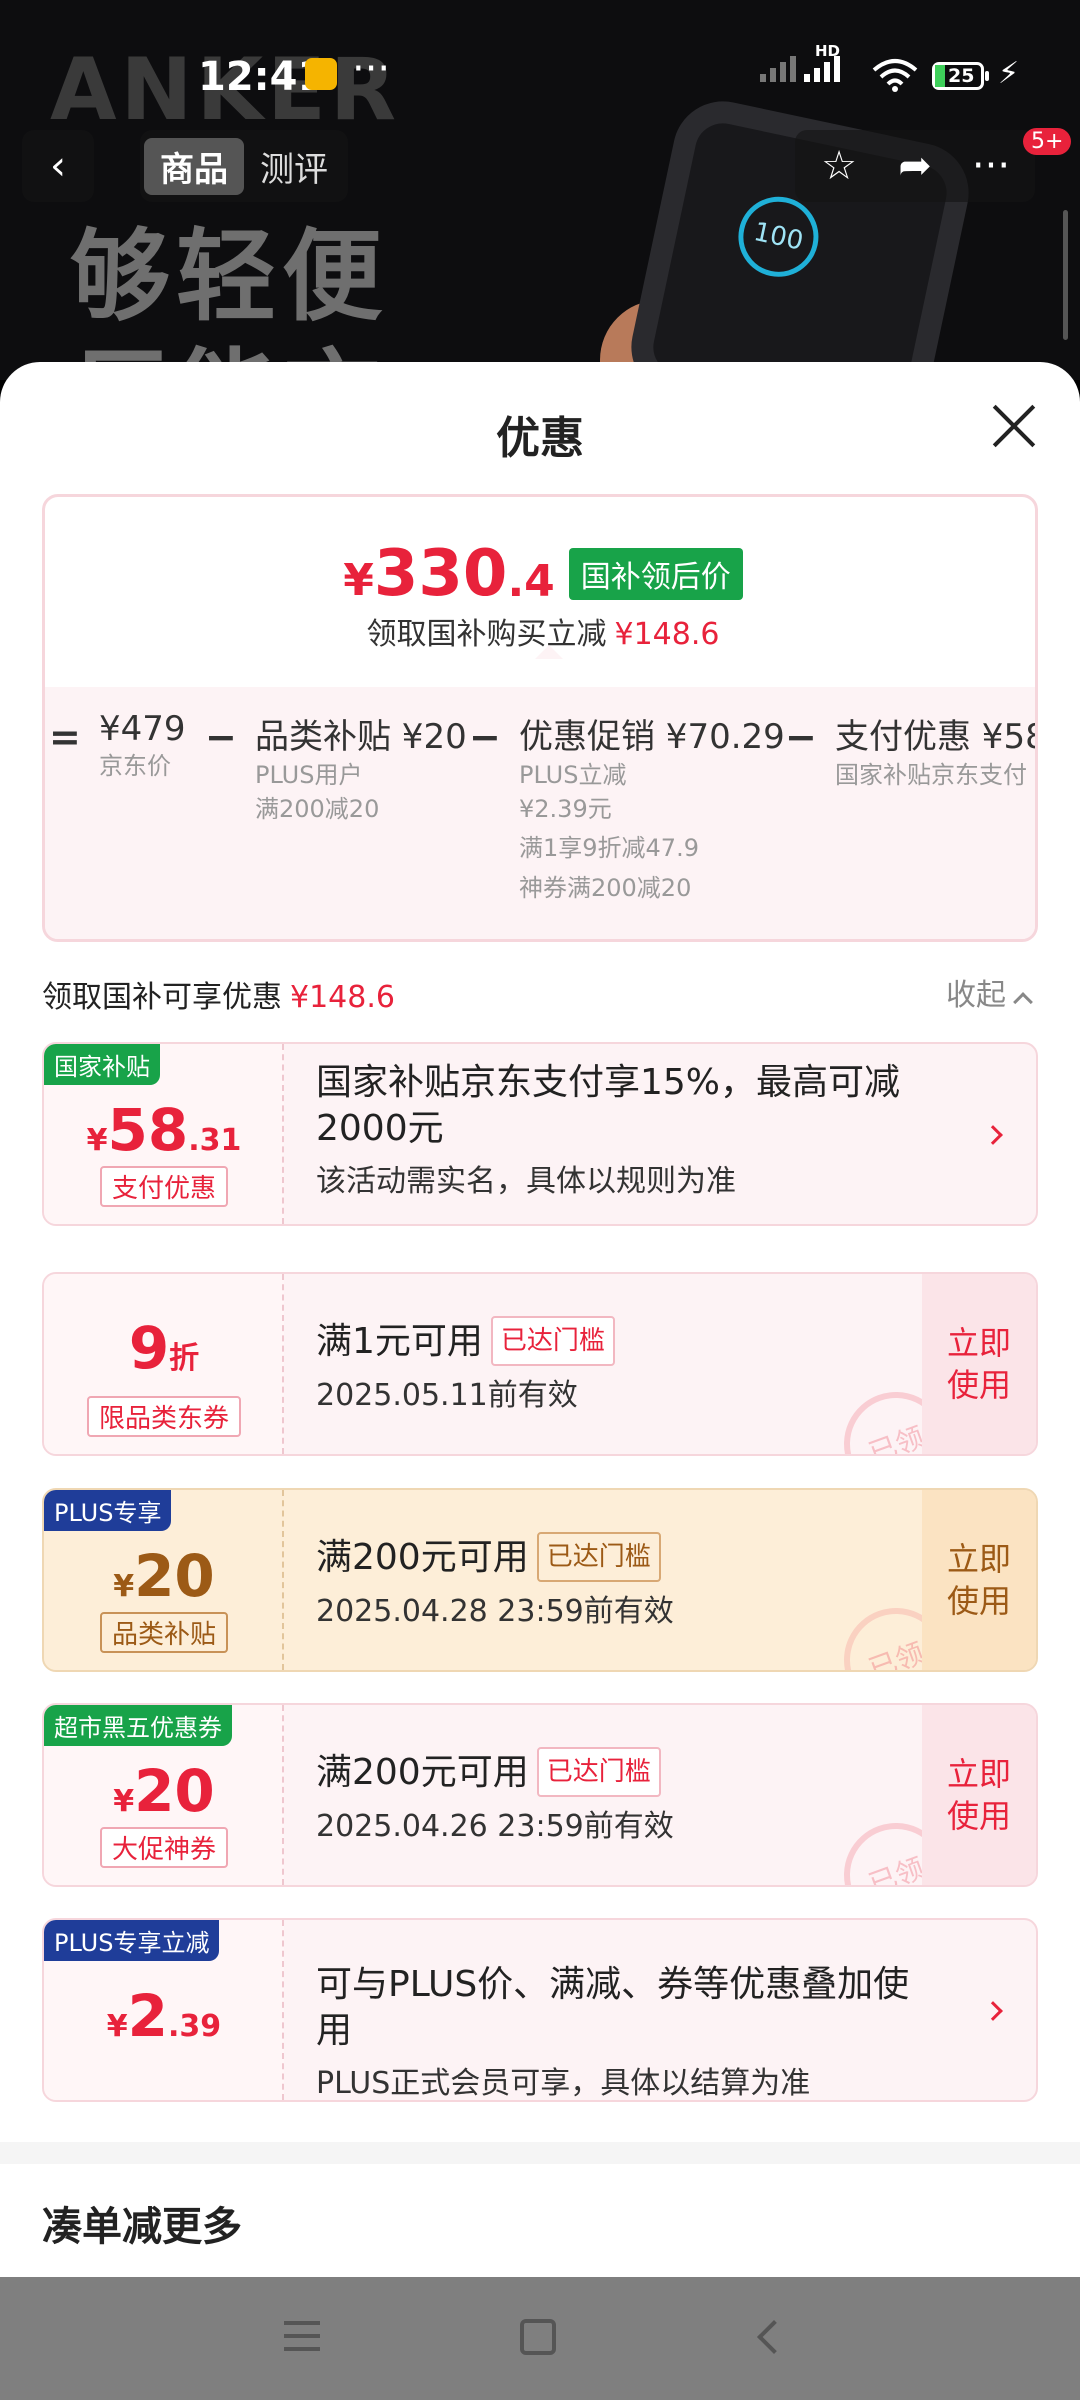  Describe the element at coordinates (667, 634) in the screenshot. I see `subtitle-amount: ¥148.6` at that location.